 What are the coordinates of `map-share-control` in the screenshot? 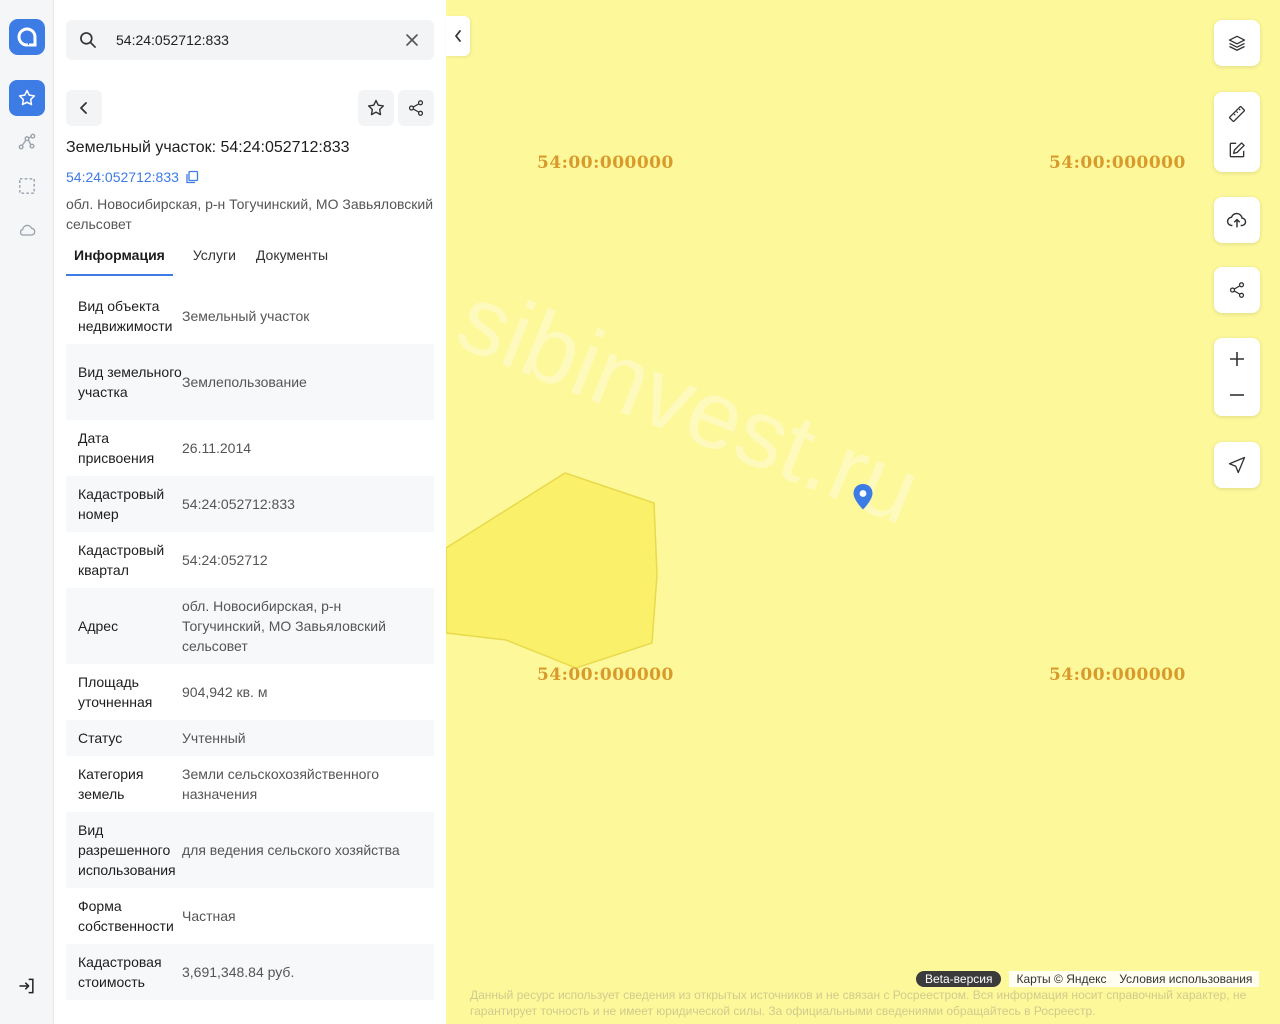 It's located at (1237, 290).